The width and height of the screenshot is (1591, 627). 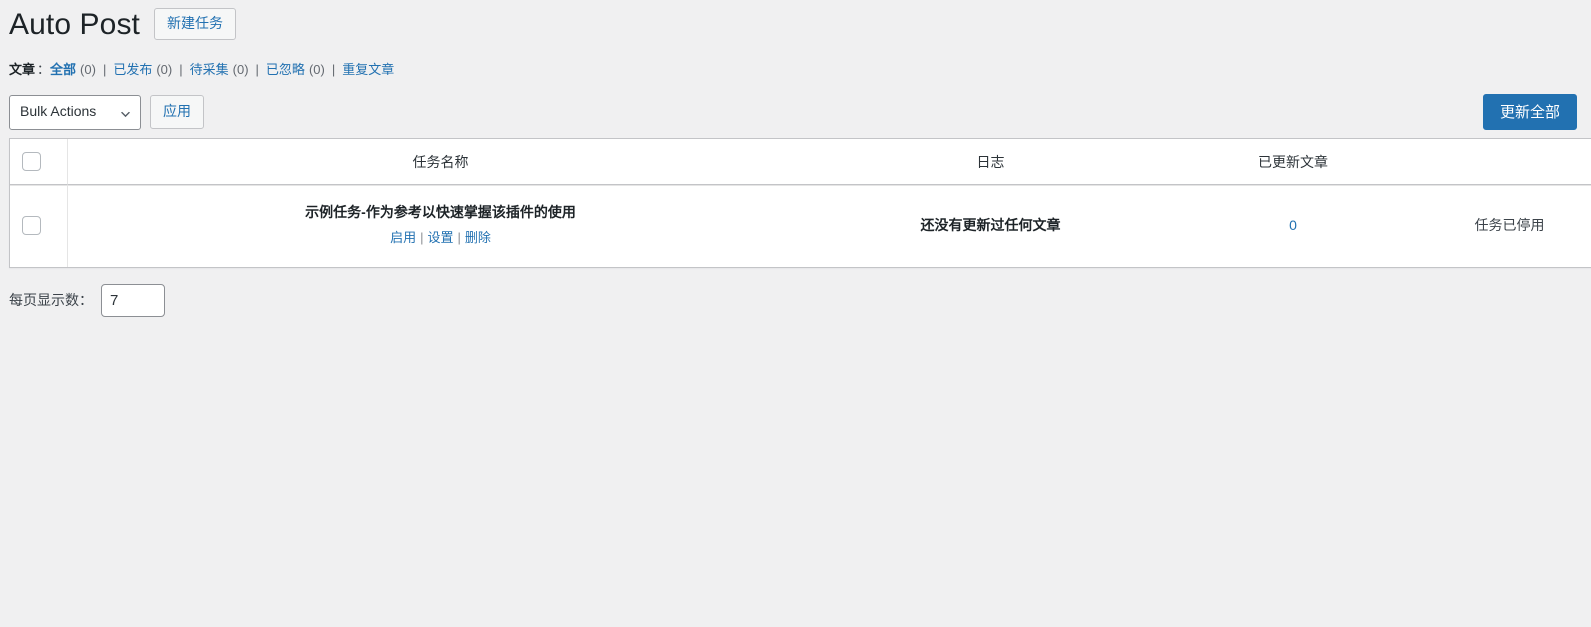 What do you see at coordinates (44, 69) in the screenshot?
I see `filter-group-colon: ：` at bounding box center [44, 69].